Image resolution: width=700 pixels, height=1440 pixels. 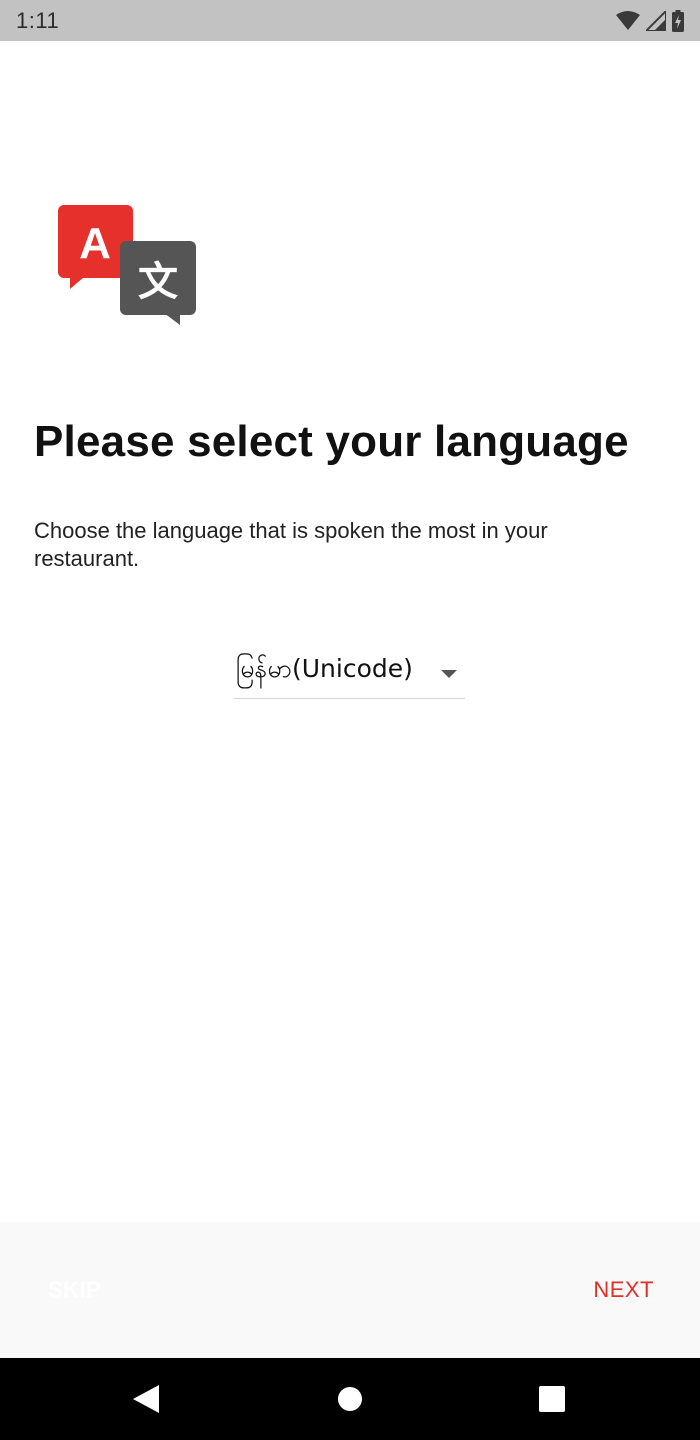 I want to click on battery-icon, so click(x=678, y=20).